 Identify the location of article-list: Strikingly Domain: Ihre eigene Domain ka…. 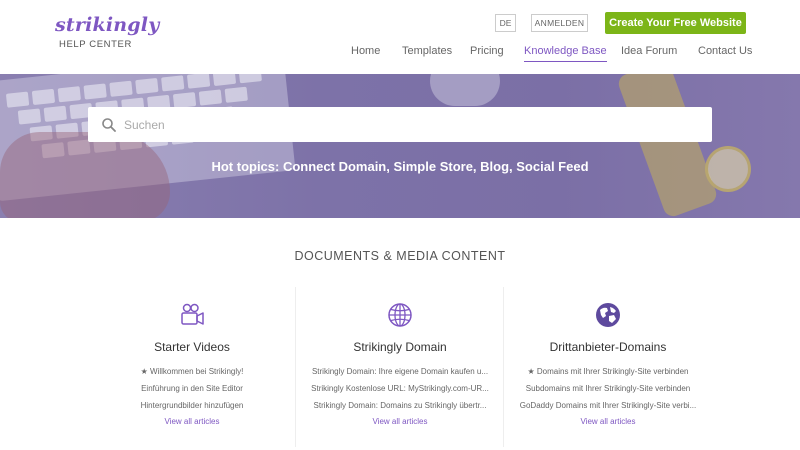
(400, 391).